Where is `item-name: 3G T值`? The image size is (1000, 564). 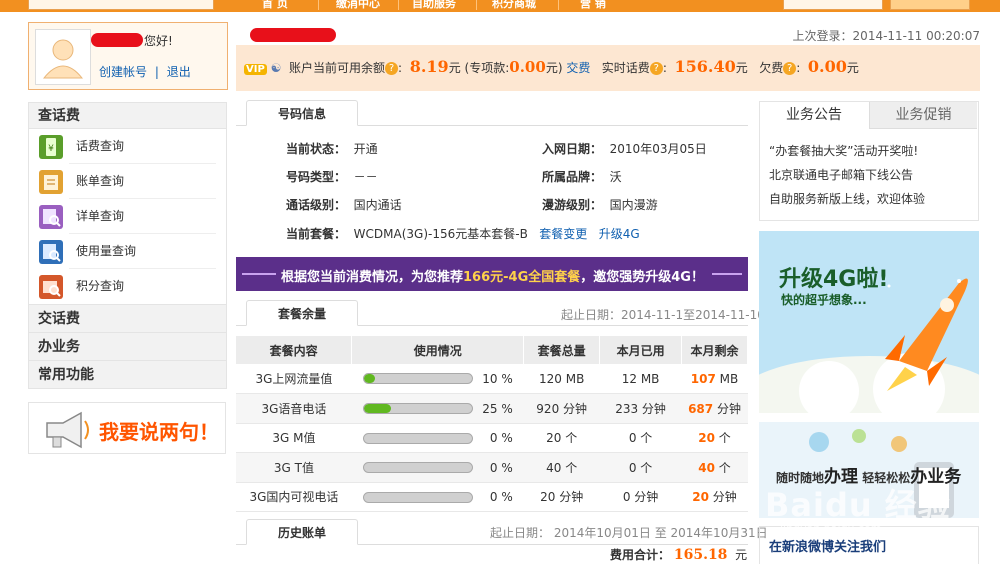 item-name: 3G T值 is located at coordinates (294, 467).